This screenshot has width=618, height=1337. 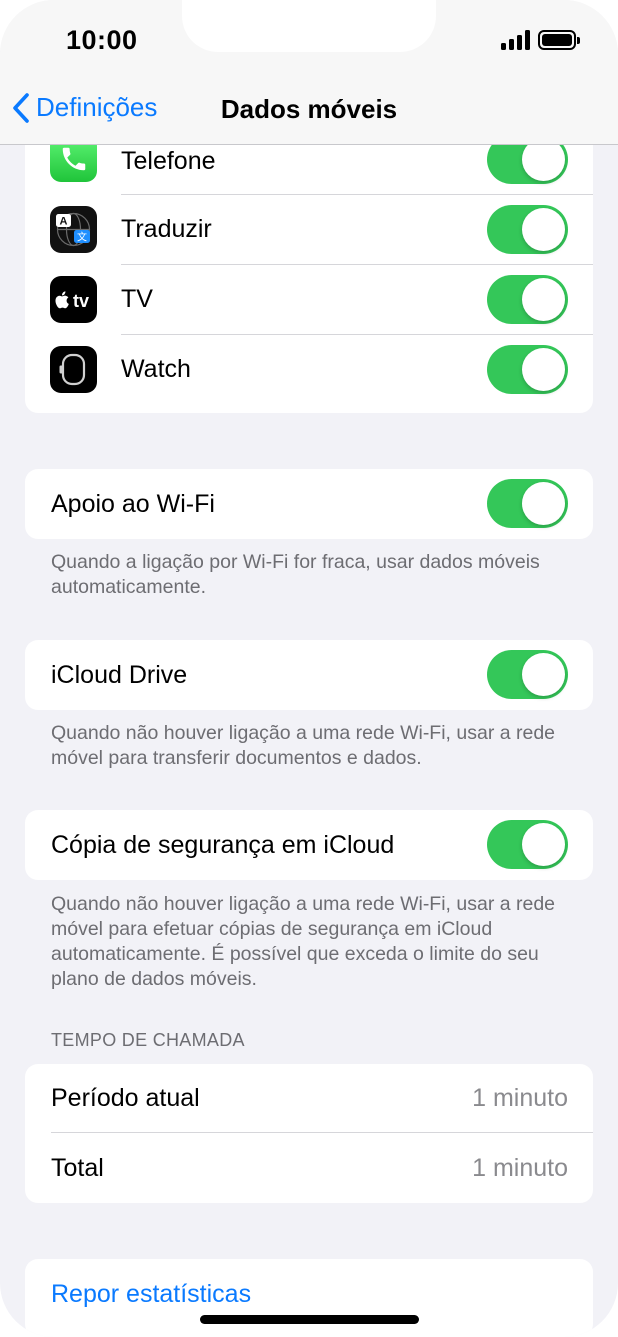 What do you see at coordinates (309, 370) in the screenshot?
I see `list-item-watch: Watch` at bounding box center [309, 370].